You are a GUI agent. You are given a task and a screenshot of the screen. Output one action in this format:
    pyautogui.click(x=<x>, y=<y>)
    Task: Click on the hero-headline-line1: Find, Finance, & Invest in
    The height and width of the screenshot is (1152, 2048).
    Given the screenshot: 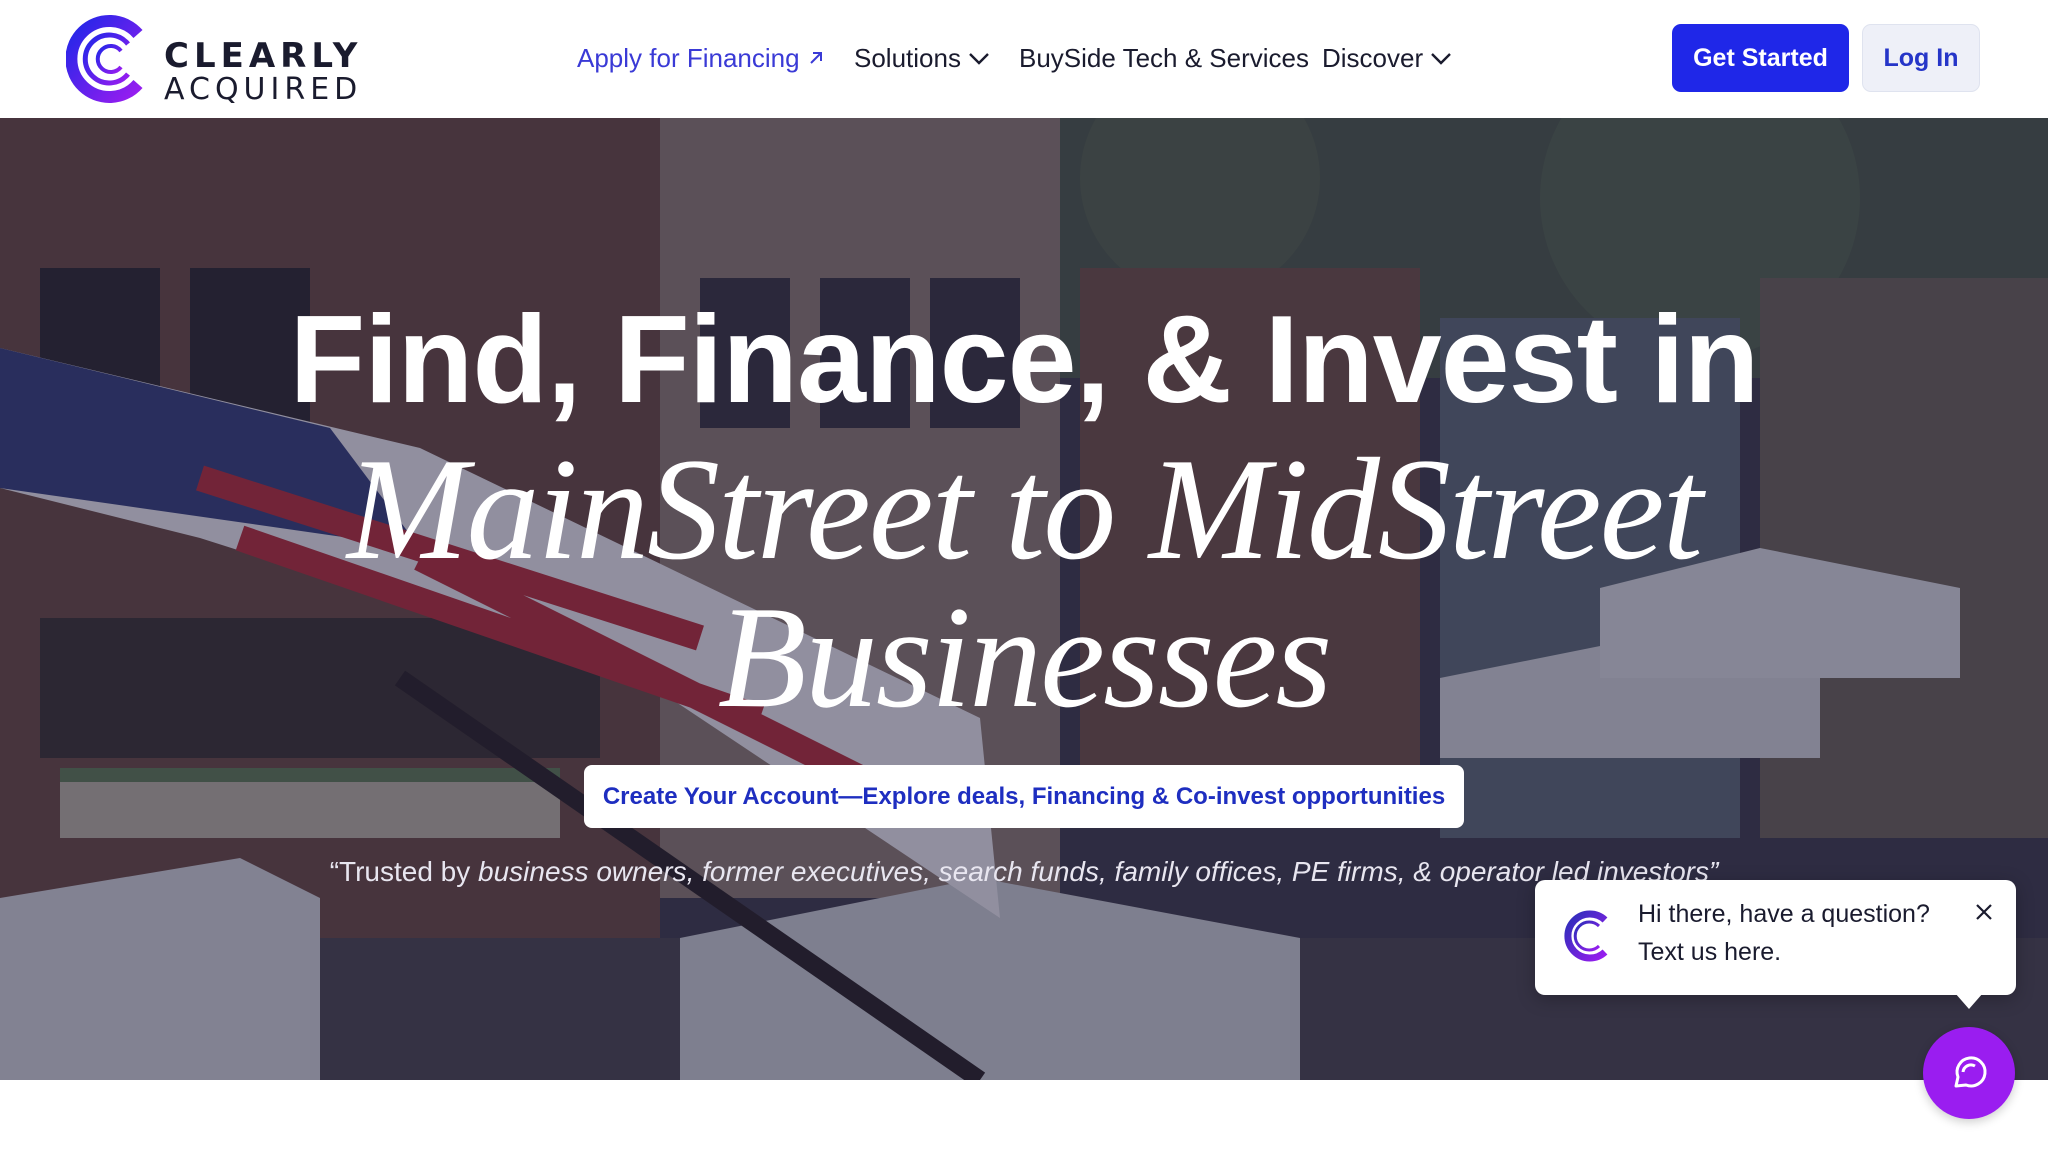 What is the action you would take?
    pyautogui.click(x=1024, y=360)
    